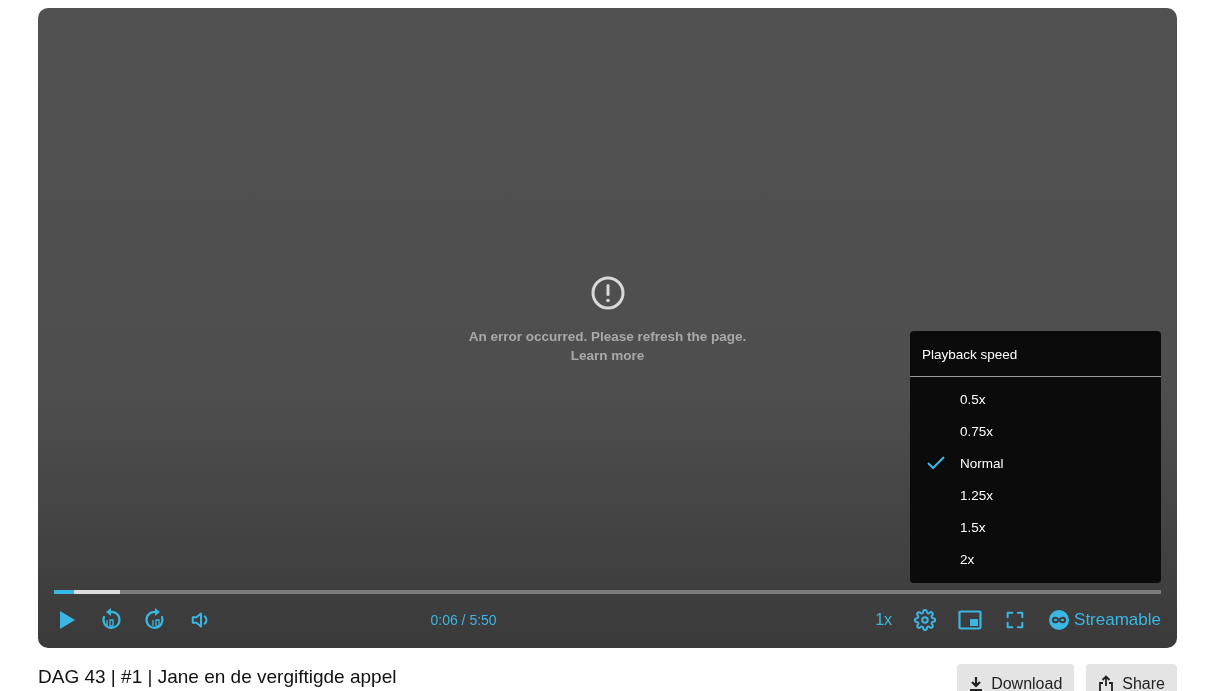 This screenshot has height=691, width=1225. I want to click on speed-option: 1.25x, so click(1035, 495).